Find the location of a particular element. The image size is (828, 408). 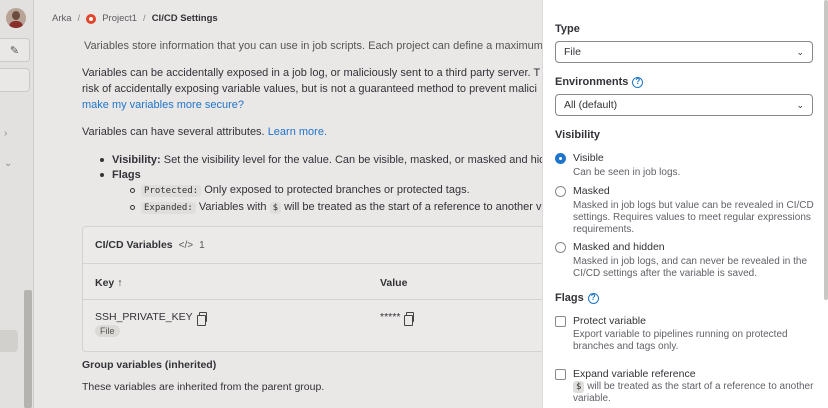

protect-variable-checkbox is located at coordinates (560, 321).